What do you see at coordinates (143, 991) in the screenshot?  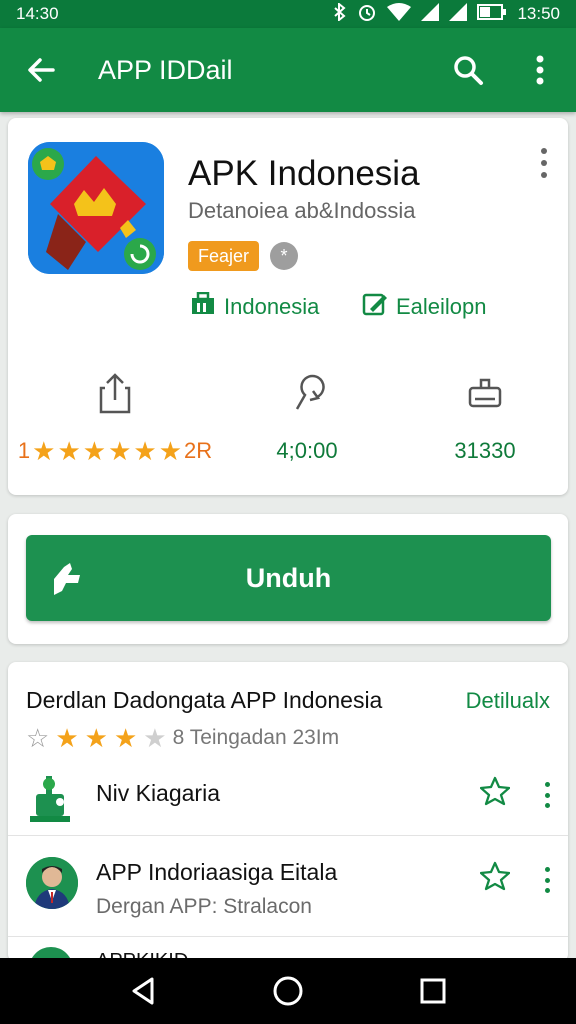 I see `back-triangle-icon` at bounding box center [143, 991].